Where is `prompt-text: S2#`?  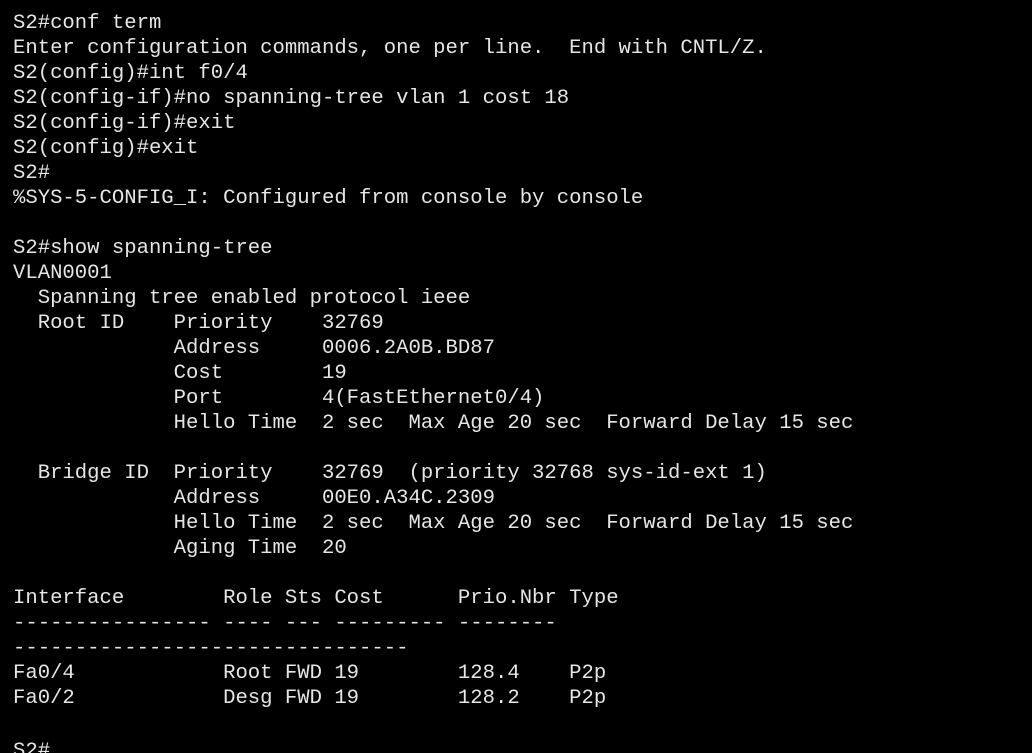 prompt-text: S2# is located at coordinates (32, 746).